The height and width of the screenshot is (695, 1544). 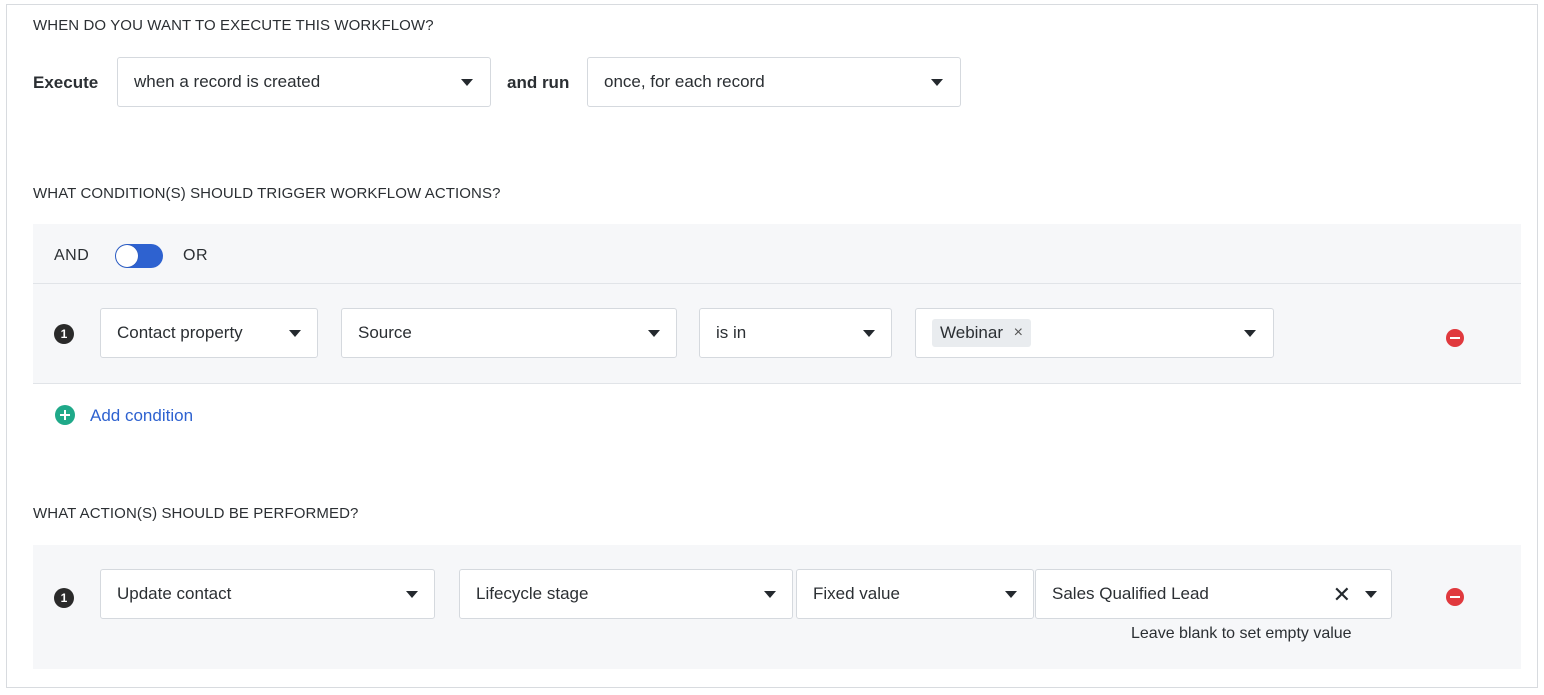 What do you see at coordinates (626, 594) in the screenshot?
I see `action-field-select: Lifecycle stage` at bounding box center [626, 594].